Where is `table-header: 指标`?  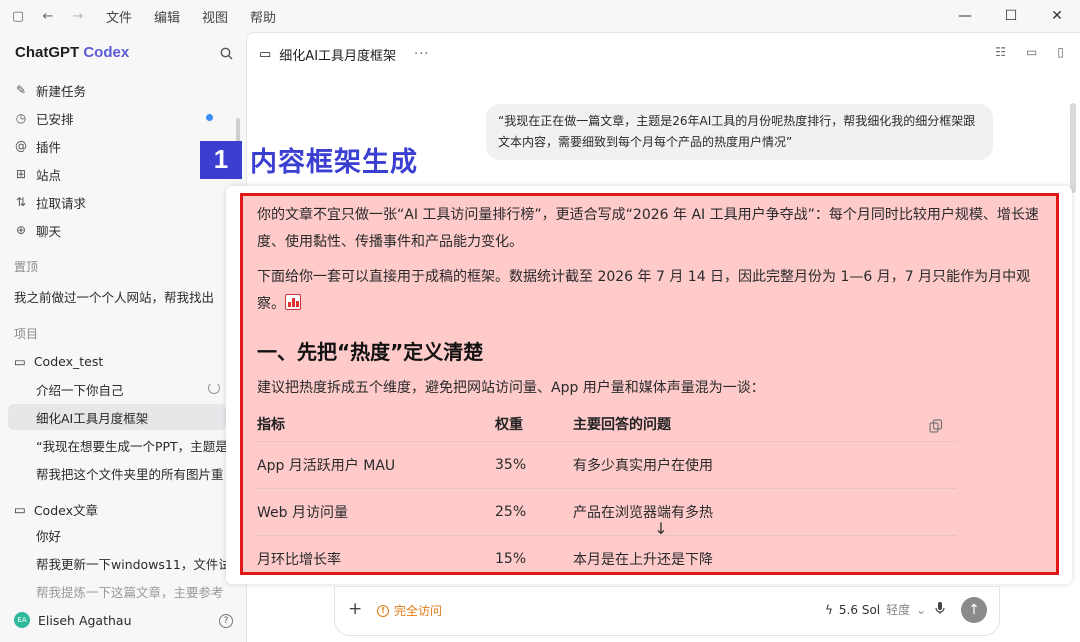 table-header: 指标 is located at coordinates (376, 424).